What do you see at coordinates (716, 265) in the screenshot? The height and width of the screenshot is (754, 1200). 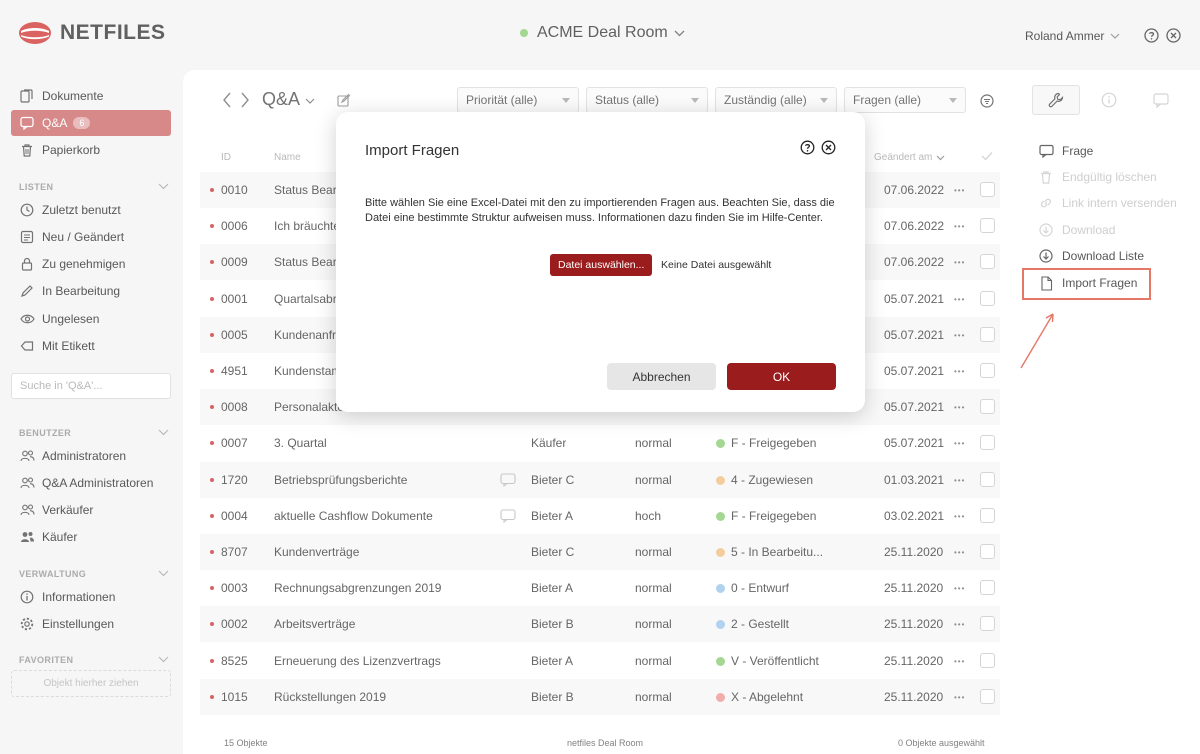 I see `no-file-label: Keine Datei ausgewählt` at bounding box center [716, 265].